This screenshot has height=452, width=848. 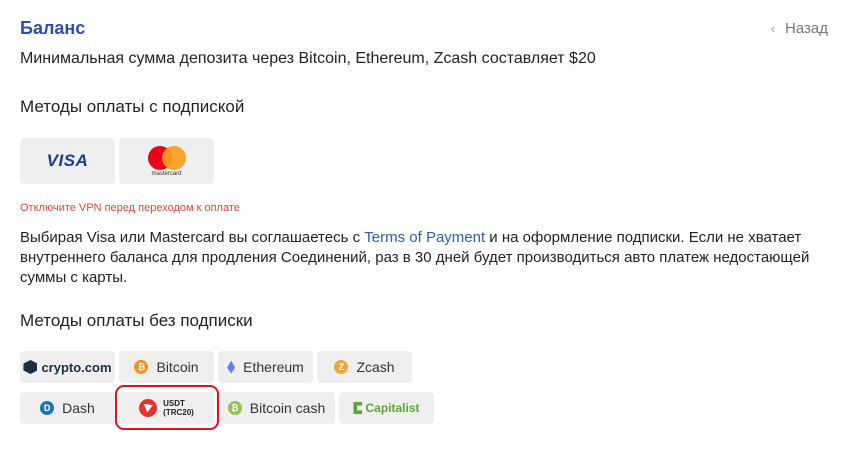 What do you see at coordinates (177, 367) in the screenshot?
I see `bitcoin-label: Bitcoin` at bounding box center [177, 367].